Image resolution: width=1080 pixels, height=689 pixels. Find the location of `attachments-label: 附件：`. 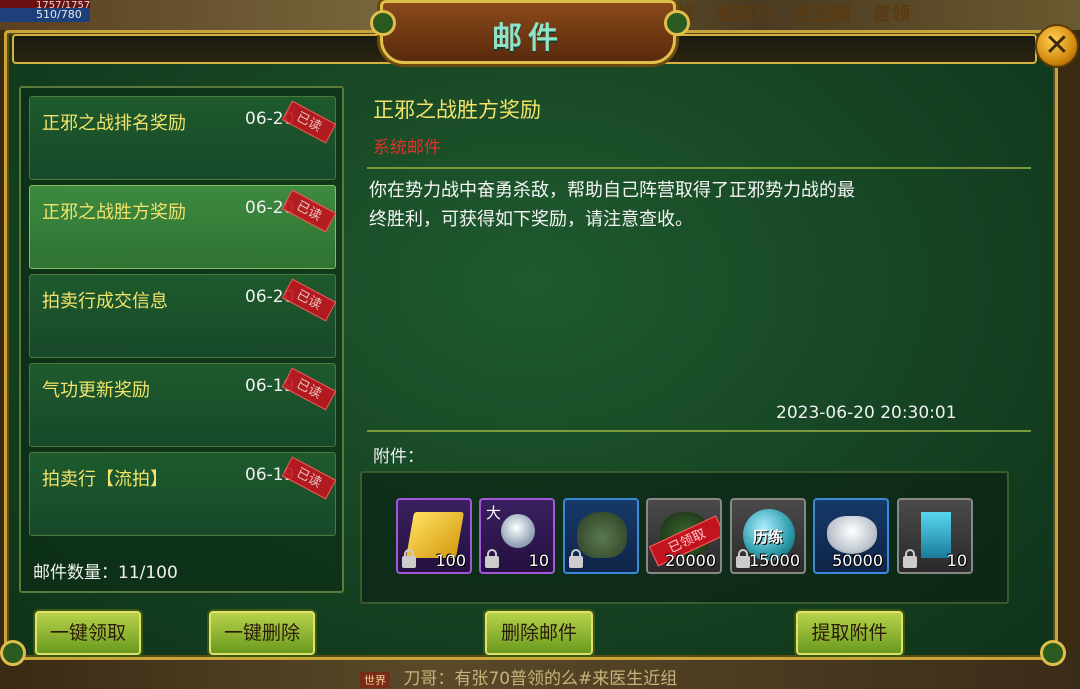

attachments-label: 附件： is located at coordinates (398, 457).